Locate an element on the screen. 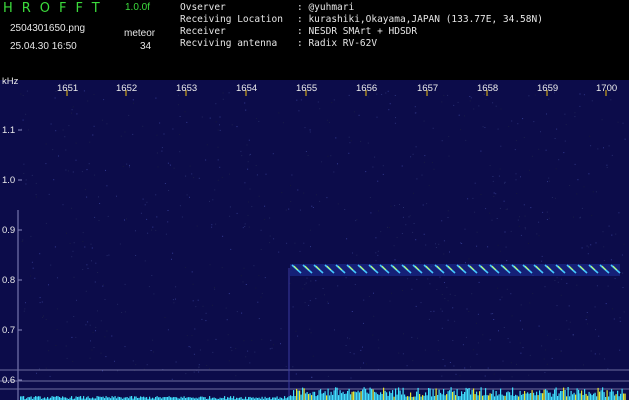 This screenshot has height=400, width=629. file-name: 2504301650.png is located at coordinates (48, 28).